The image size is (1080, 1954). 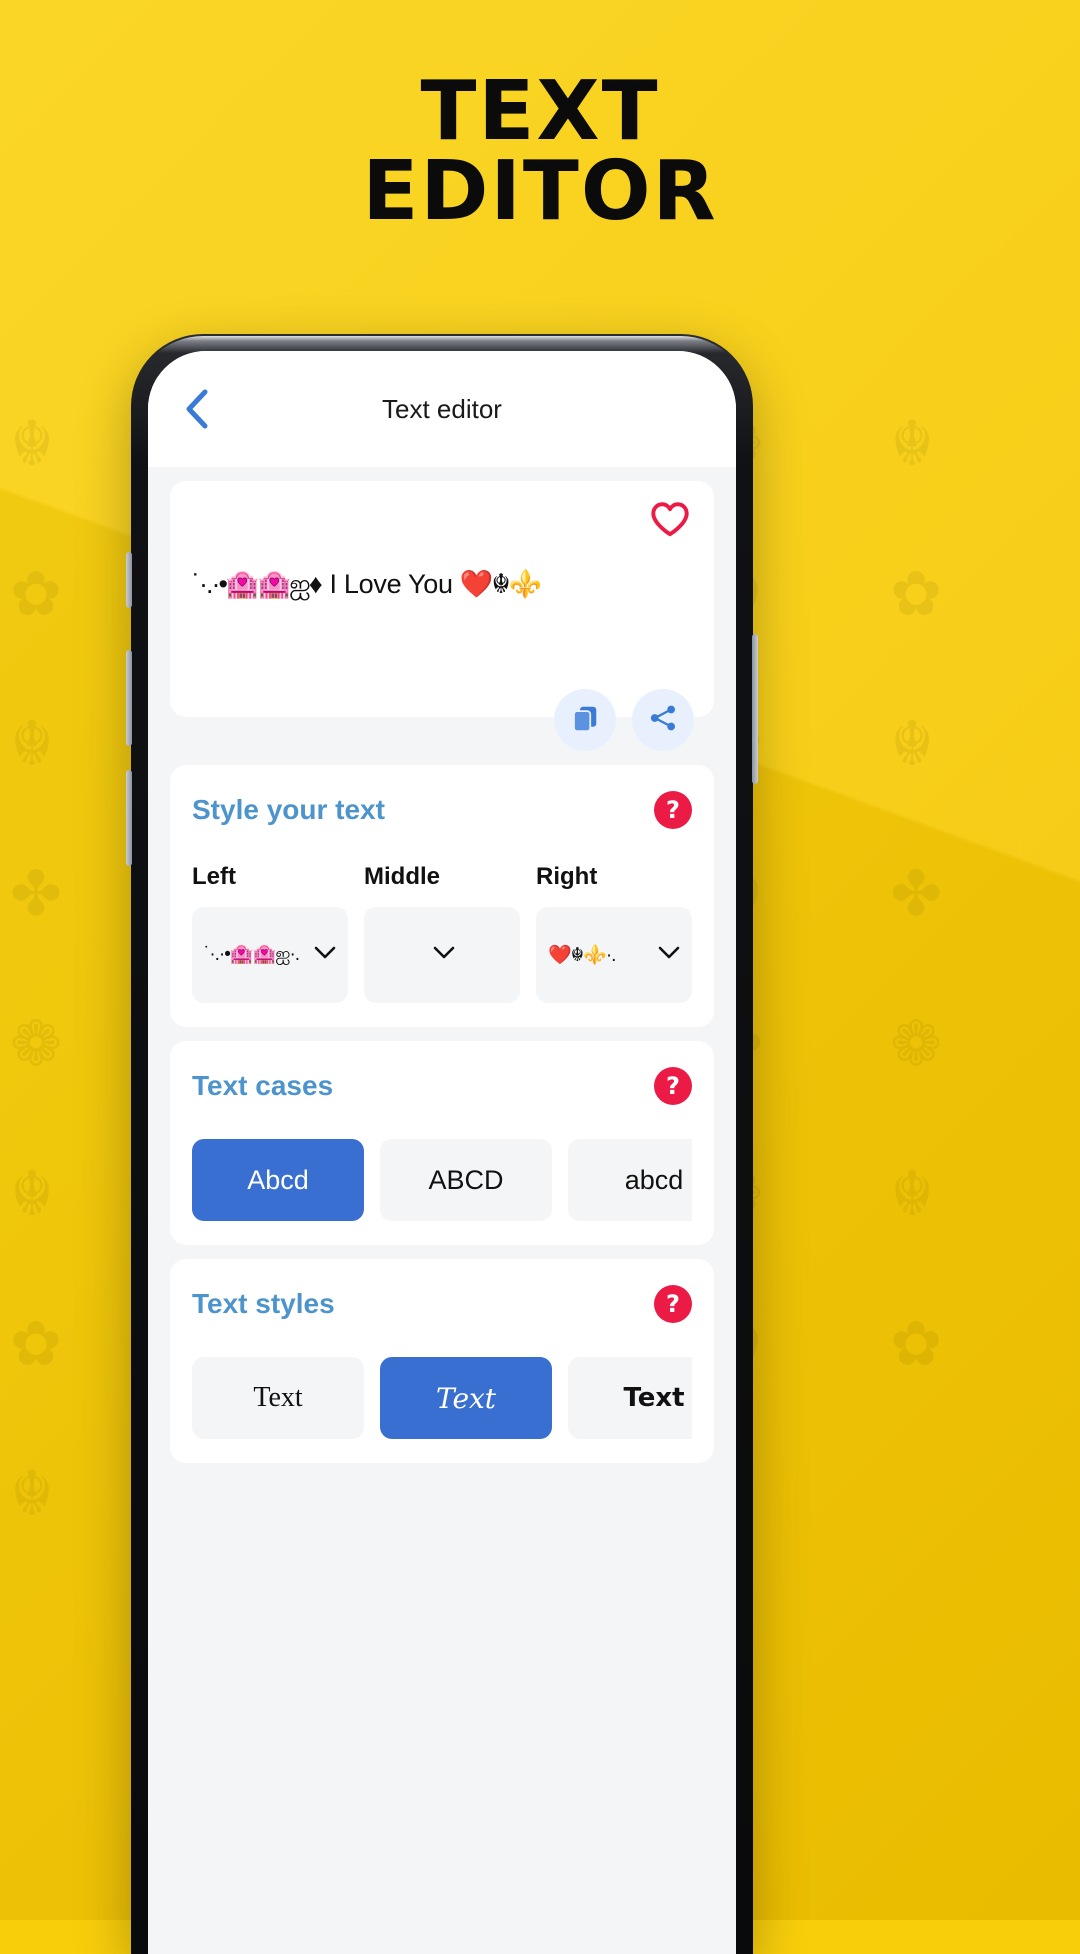 I want to click on text-cases-card: Text cases ? Abcd ABCD abcd, so click(x=442, y=1143).